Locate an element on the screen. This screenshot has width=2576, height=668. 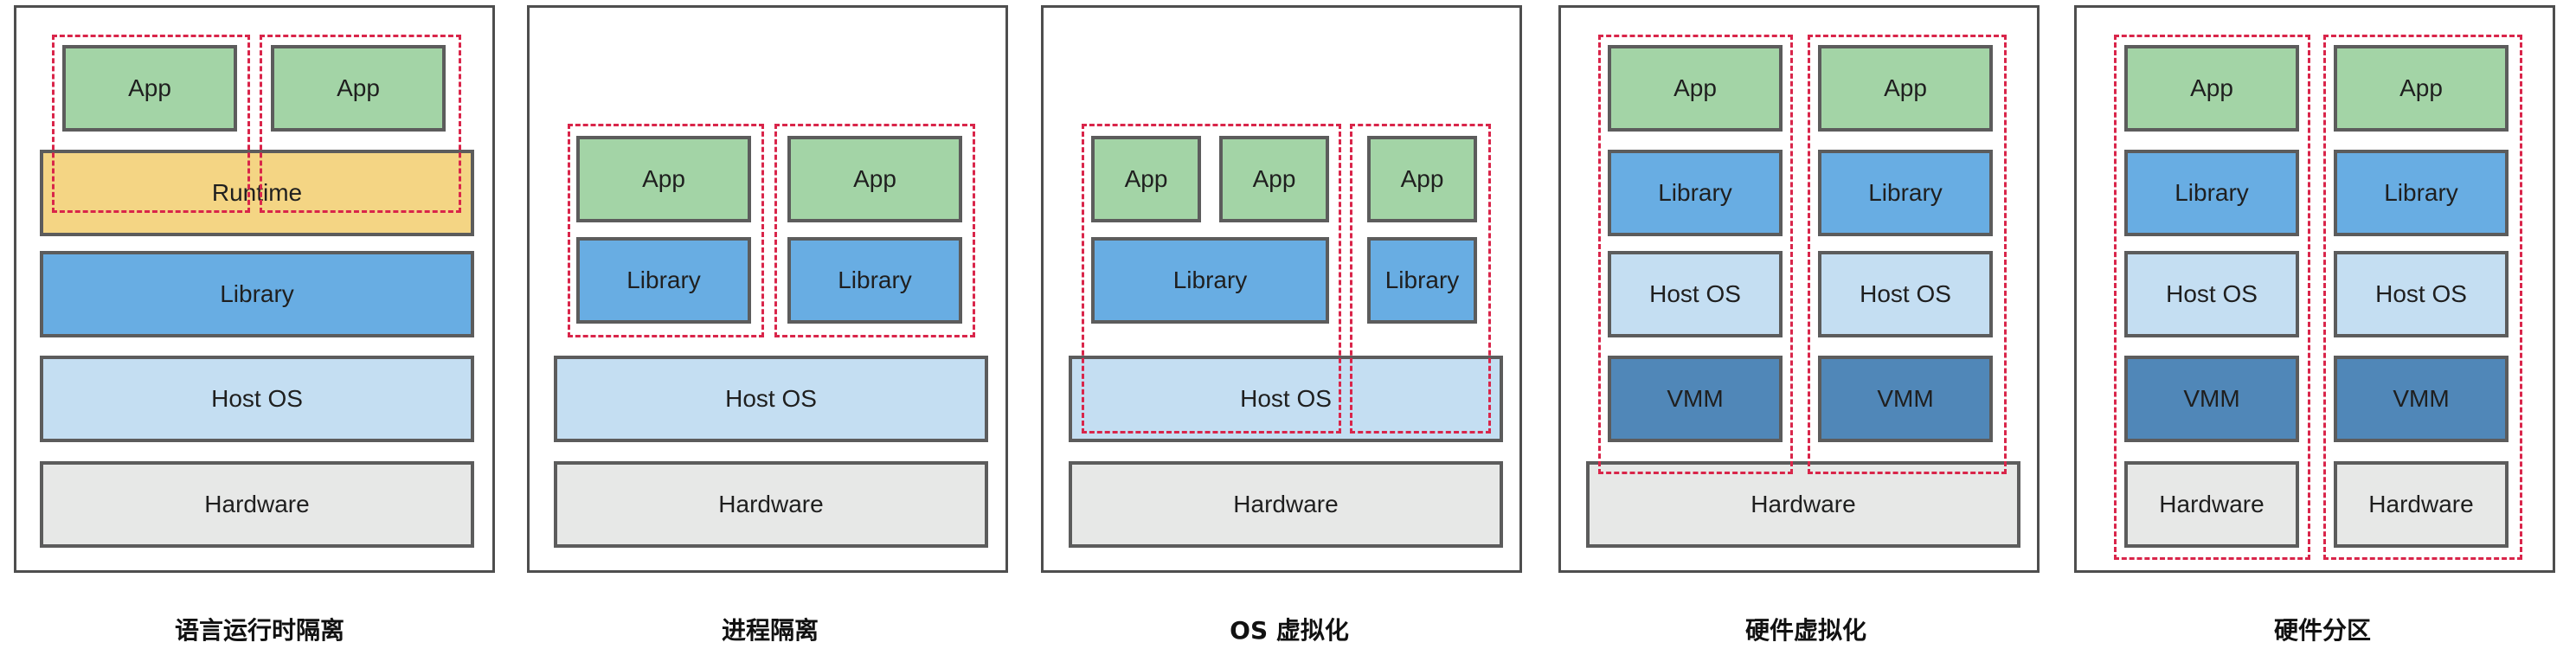
caption-os-virtualization: OS 虚拟化 is located at coordinates (1290, 630).